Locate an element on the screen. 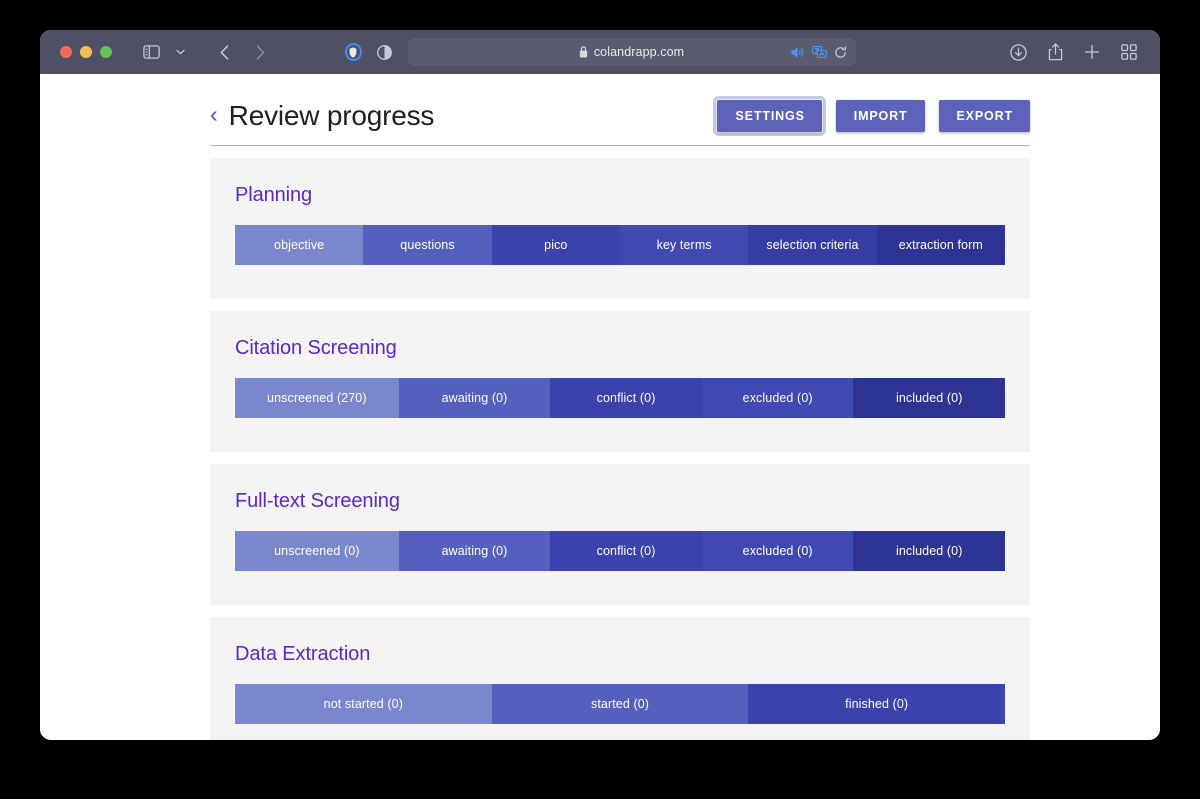 The image size is (1200, 799). progress-segment: extraction form is located at coordinates (940, 245).